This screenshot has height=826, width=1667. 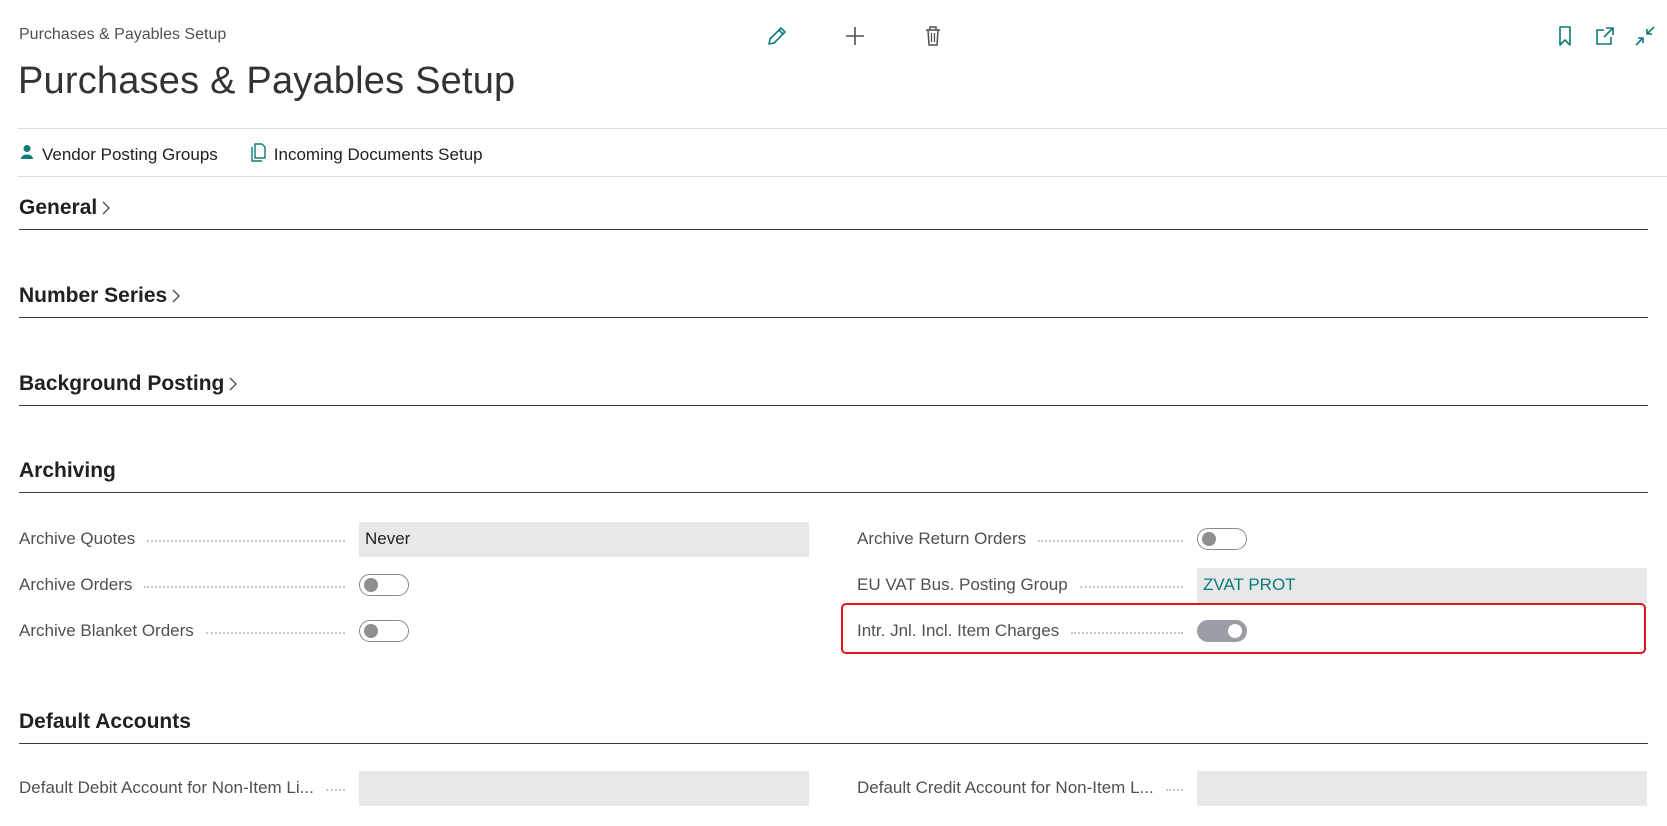 I want to click on archive-return-orders-field: Archive Return Orders, so click(x=1252, y=539).